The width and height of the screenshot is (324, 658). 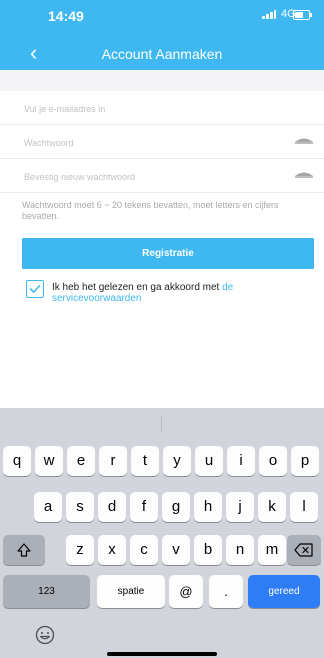 What do you see at coordinates (66, 16) in the screenshot?
I see `status-time: 14:49` at bounding box center [66, 16].